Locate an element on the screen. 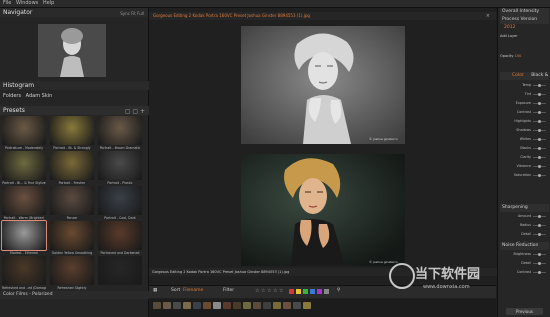 Image resolution: width=550 pixels, height=317 pixels. preset-tile: Portrait - Warm (Brighter) is located at coordinates (24, 204).